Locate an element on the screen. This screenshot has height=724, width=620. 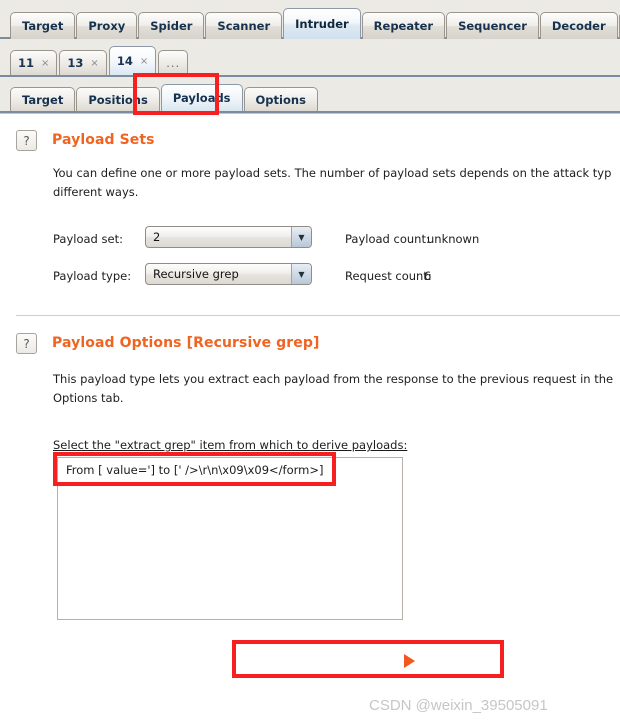
sub-tab-label: Options is located at coordinates (280, 99).